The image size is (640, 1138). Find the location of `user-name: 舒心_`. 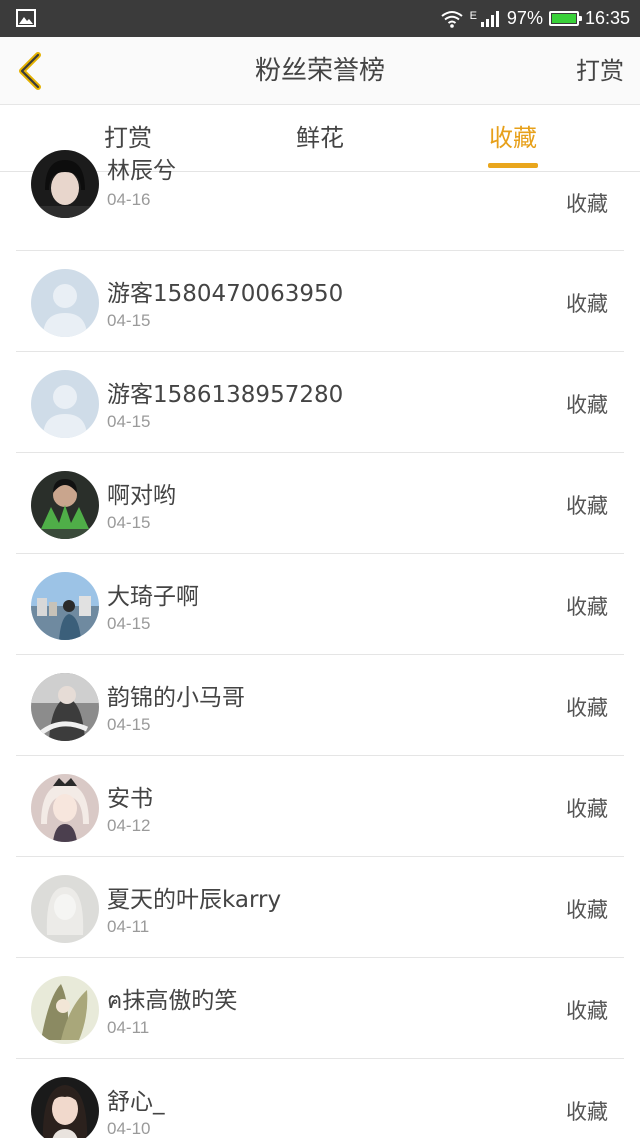

user-name: 舒心_ is located at coordinates (136, 1102).